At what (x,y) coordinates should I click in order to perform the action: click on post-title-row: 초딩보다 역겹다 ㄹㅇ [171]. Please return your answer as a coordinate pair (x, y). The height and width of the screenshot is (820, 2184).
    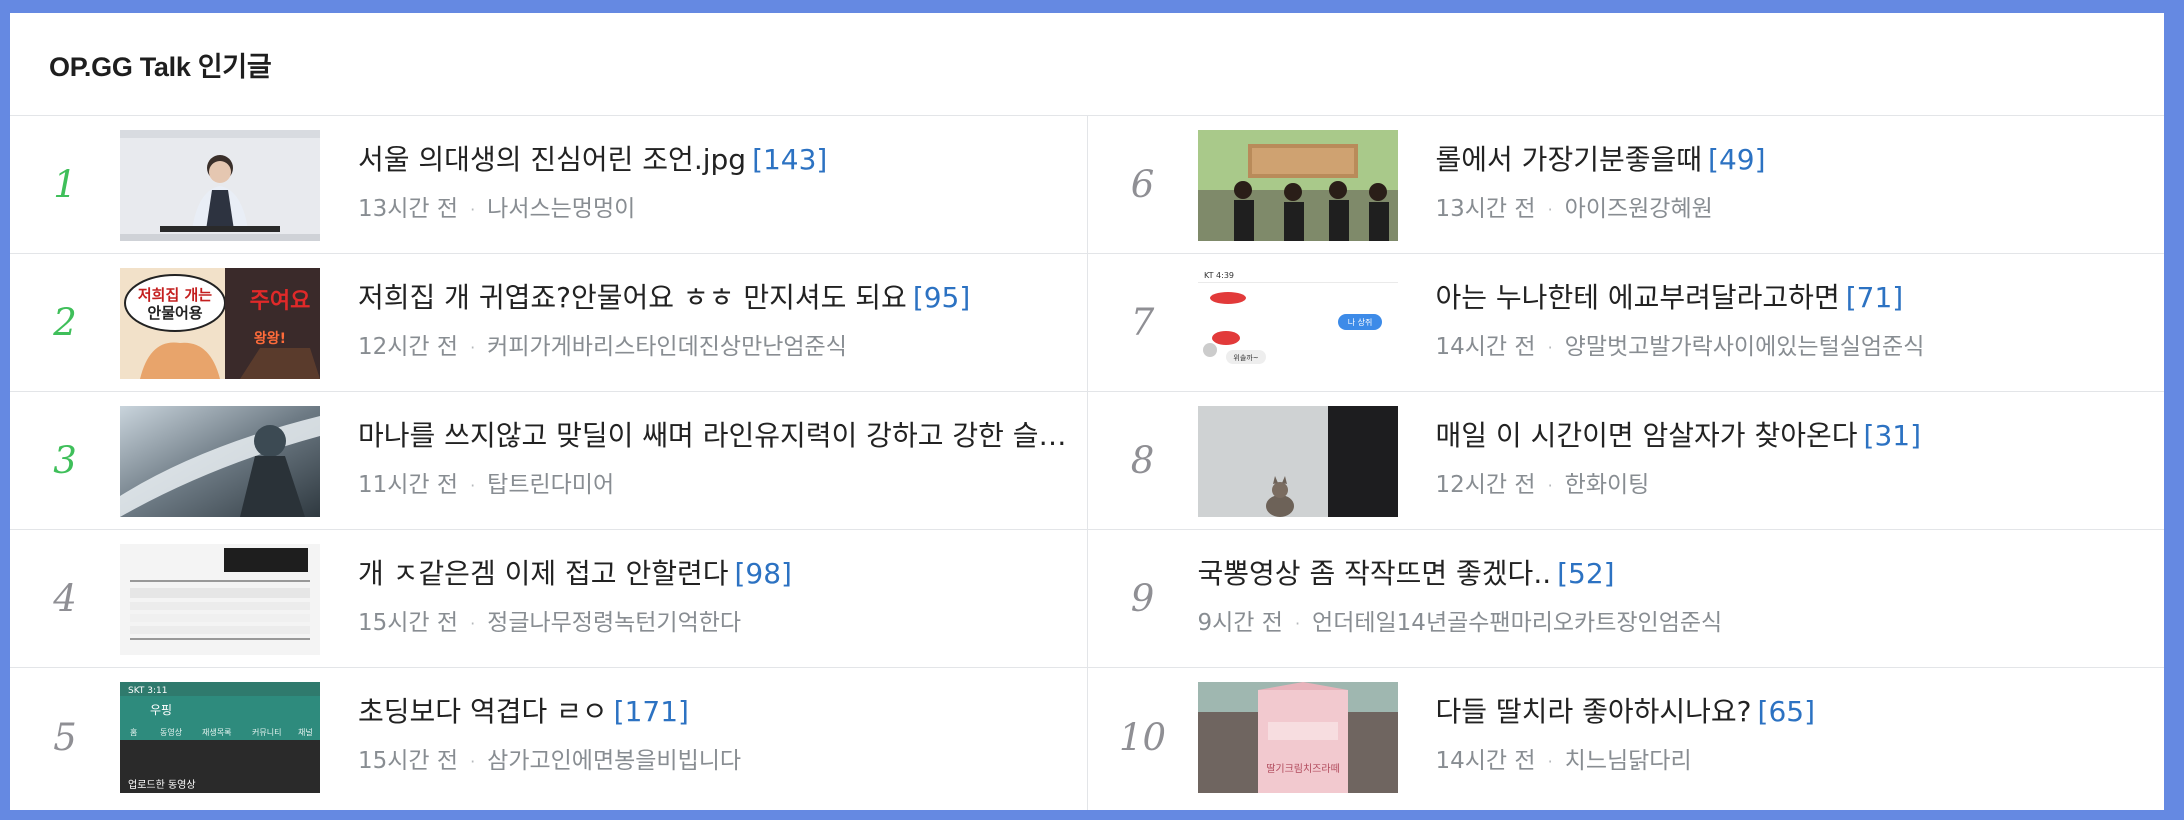
    Looking at the image, I should click on (715, 712).